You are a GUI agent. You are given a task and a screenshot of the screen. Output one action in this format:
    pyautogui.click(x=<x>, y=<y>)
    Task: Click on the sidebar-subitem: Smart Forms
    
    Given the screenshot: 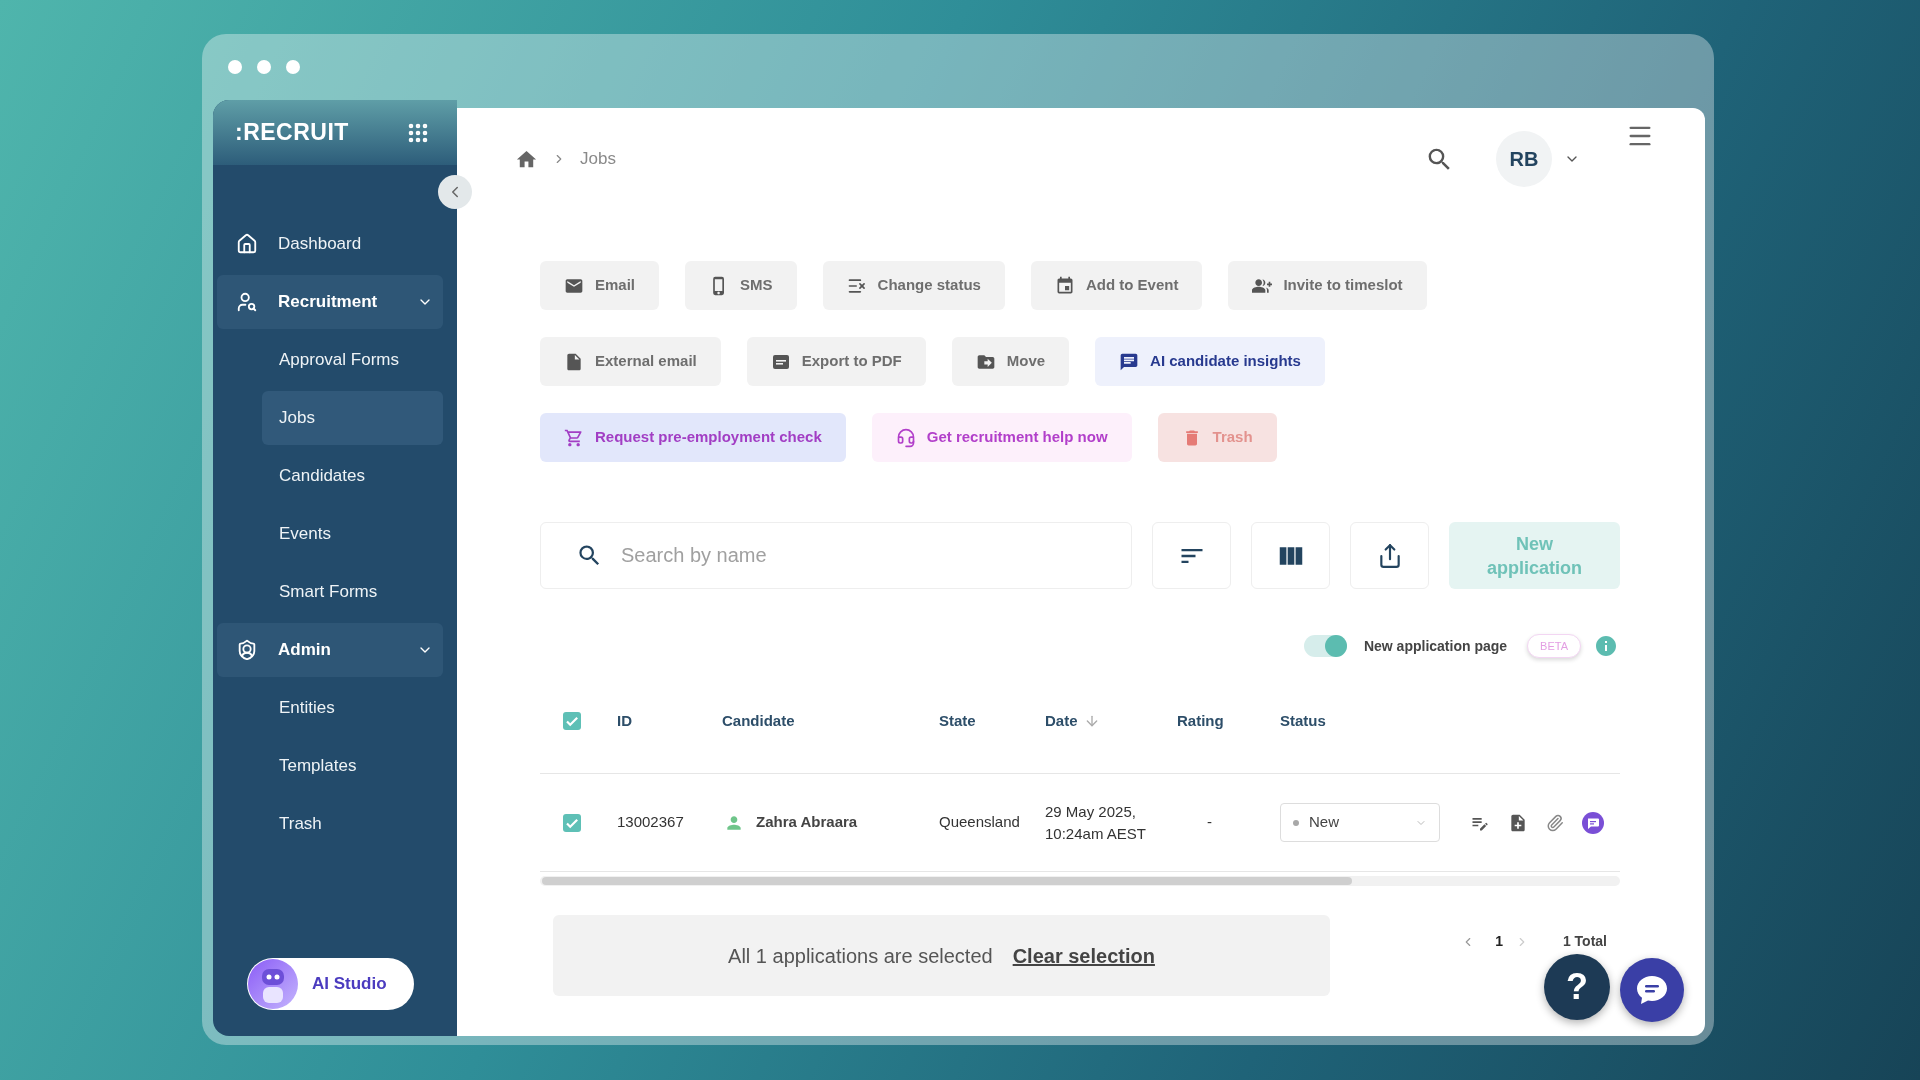 What is the action you would take?
    pyautogui.click(x=352, y=592)
    